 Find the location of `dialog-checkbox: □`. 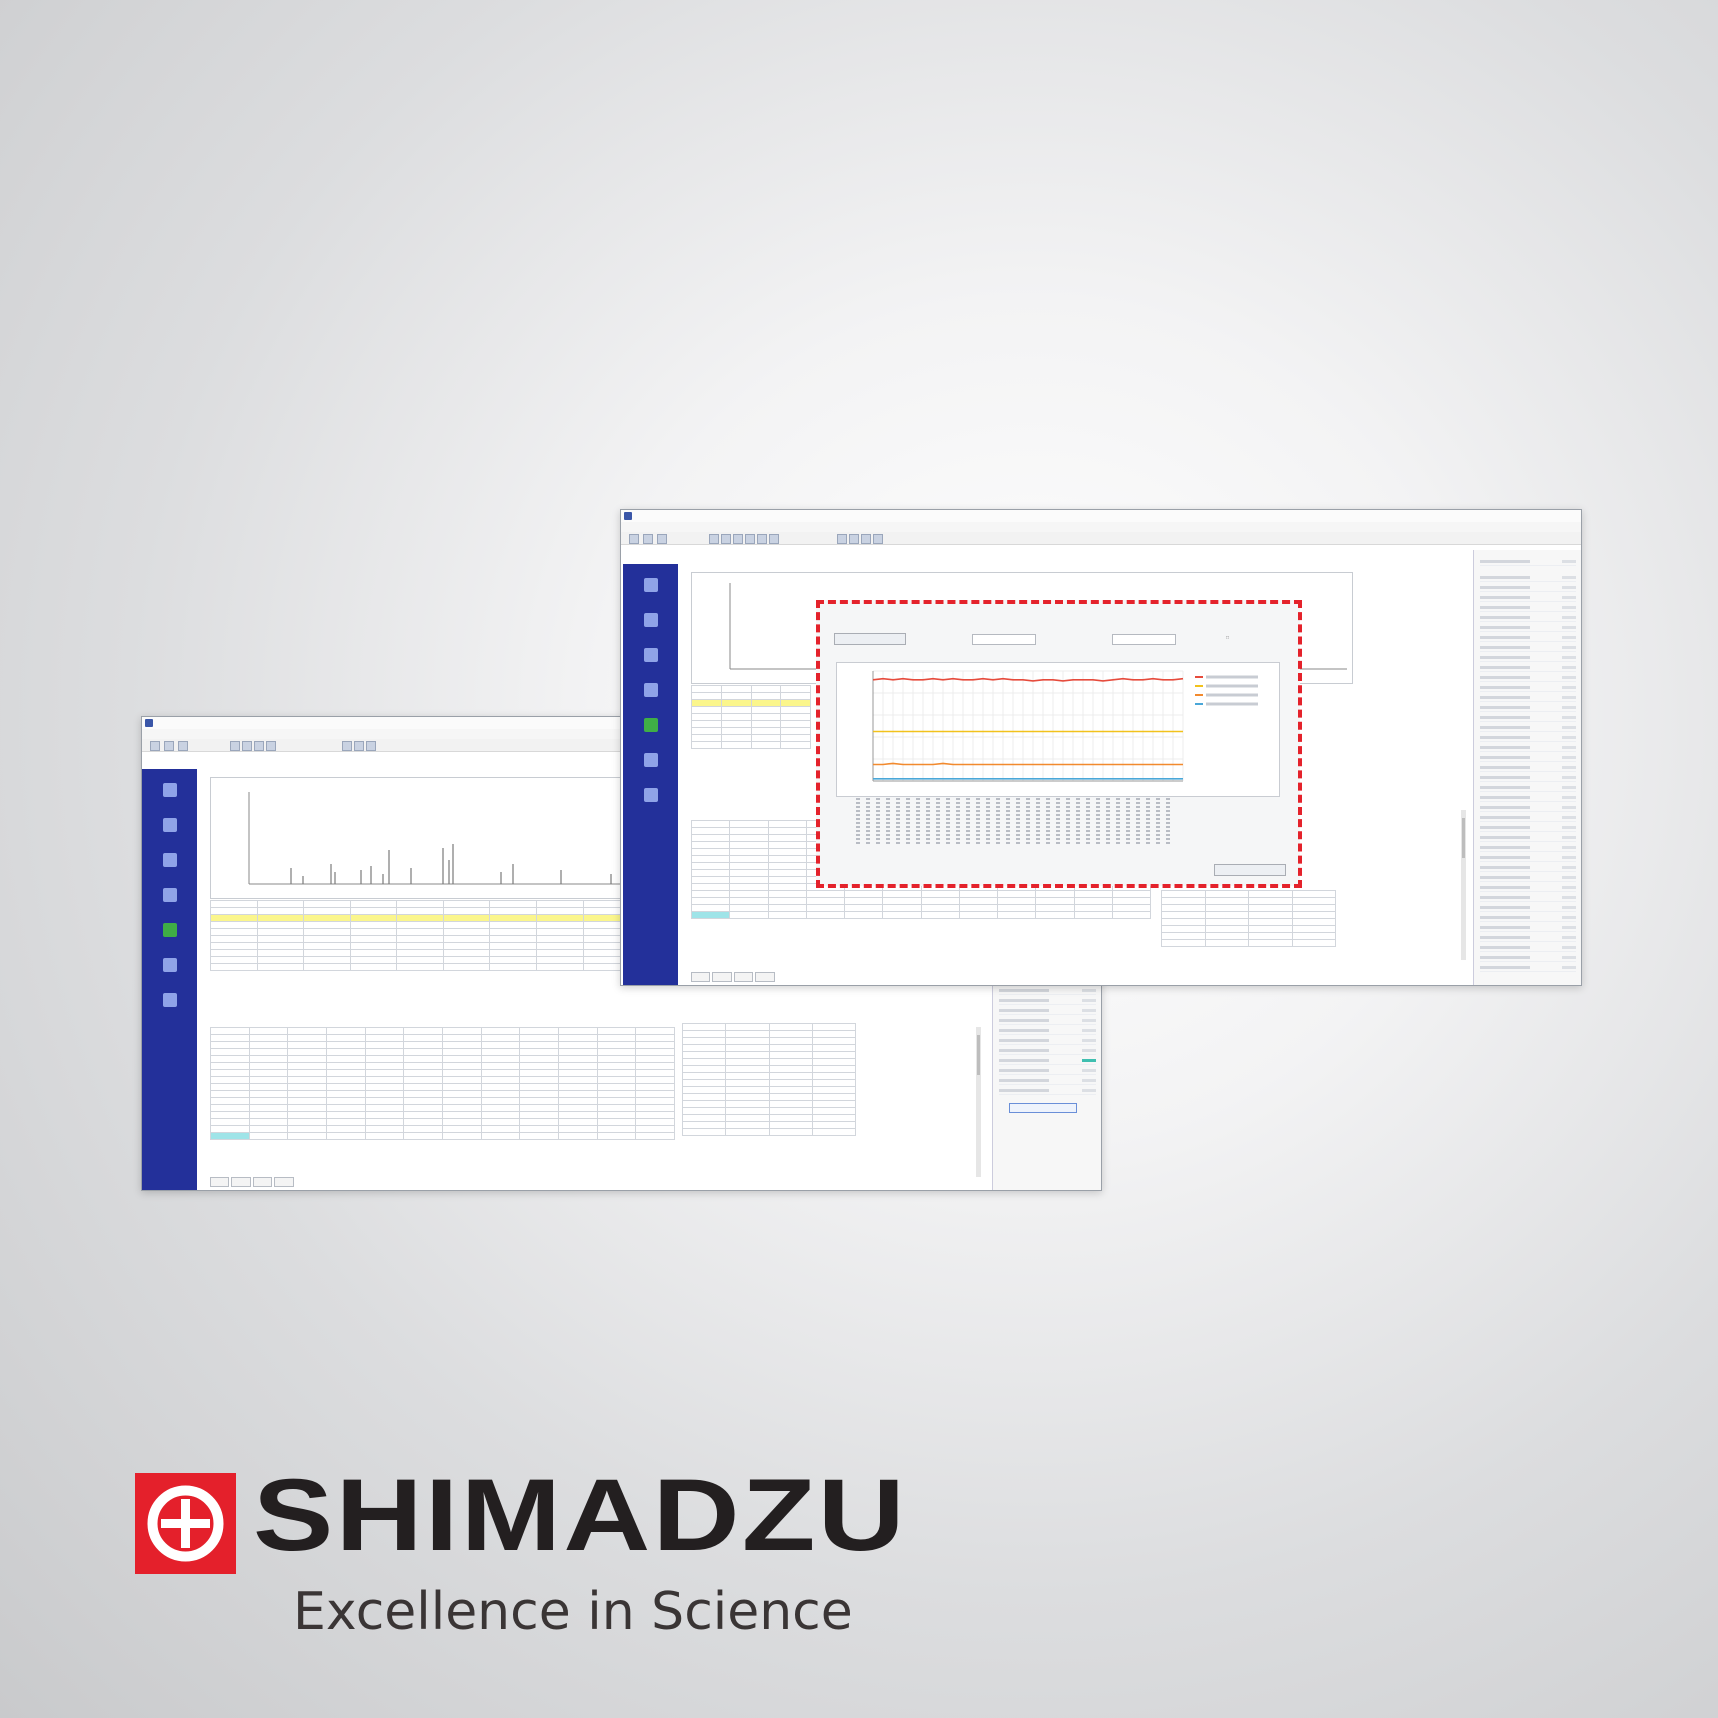

dialog-checkbox: □ is located at coordinates (1227, 638).